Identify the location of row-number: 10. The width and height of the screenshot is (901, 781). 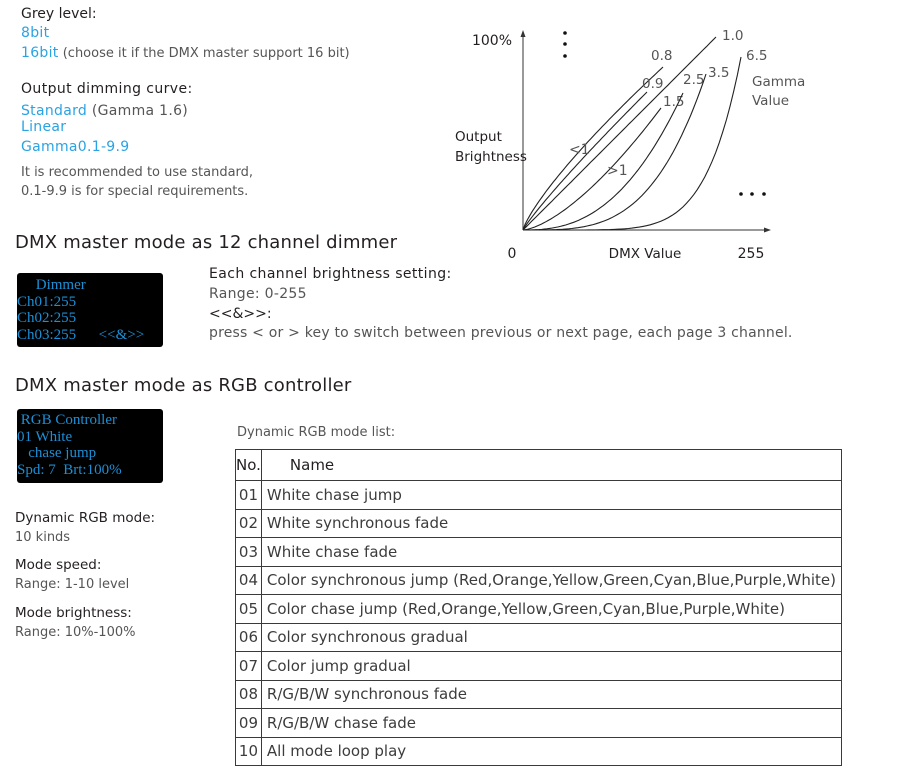
(248, 751).